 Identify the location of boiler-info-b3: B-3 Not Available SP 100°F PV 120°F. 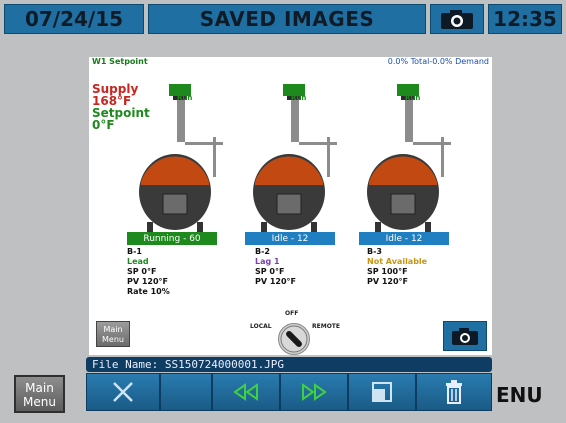
(397, 267).